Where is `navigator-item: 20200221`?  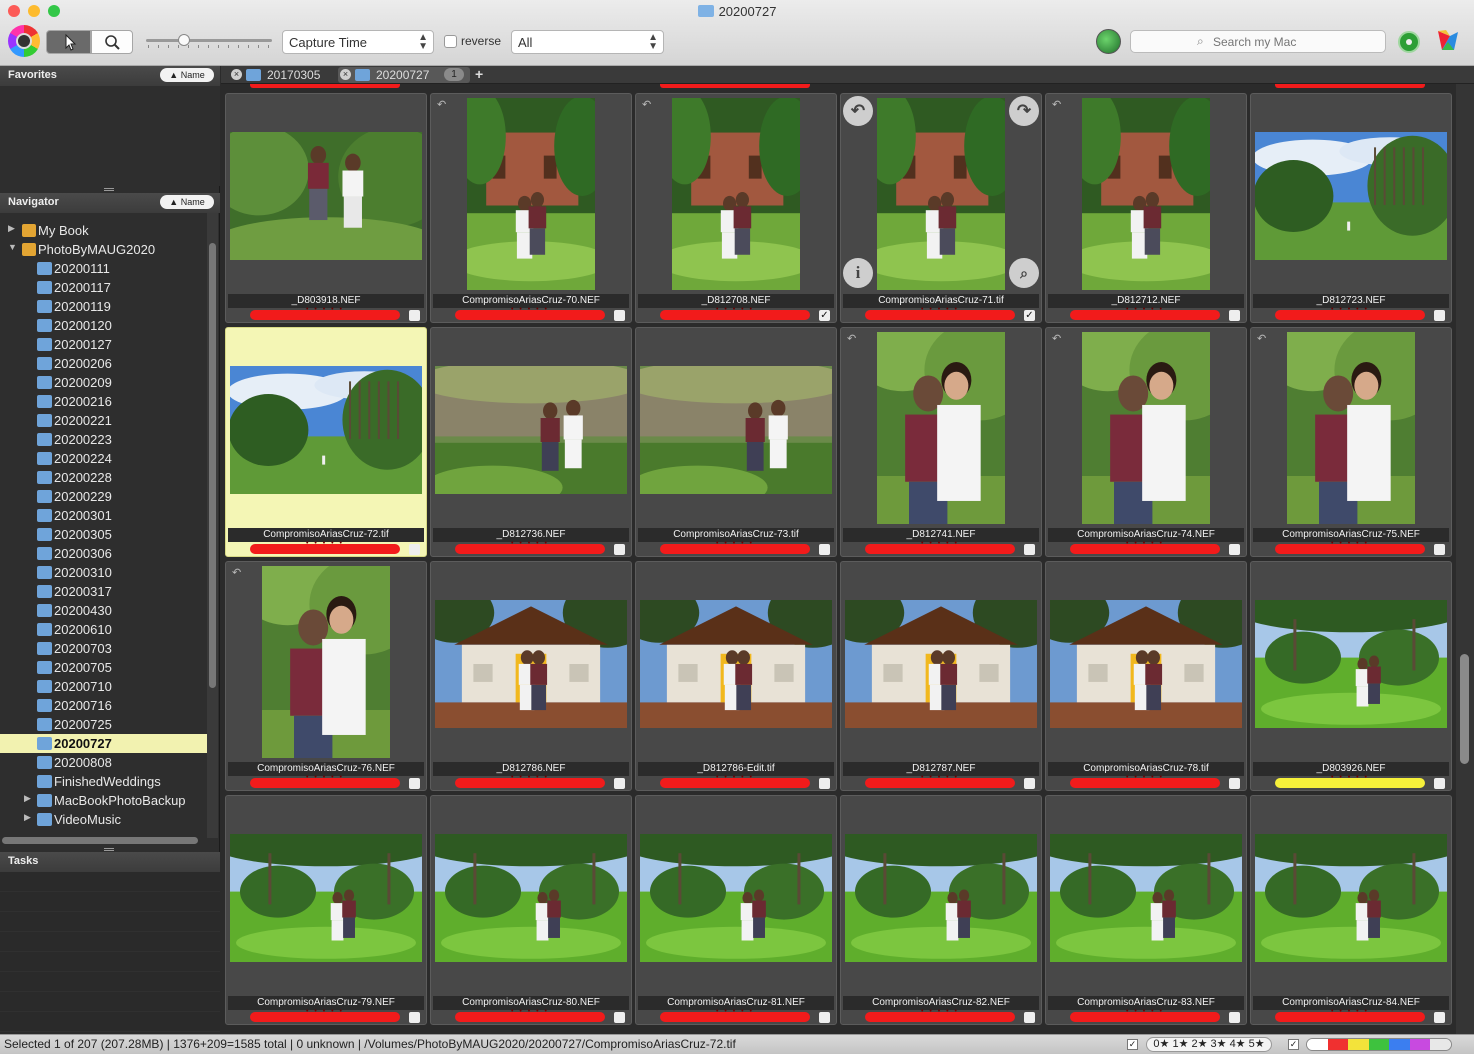
navigator-item: 20200221 is located at coordinates (103, 420).